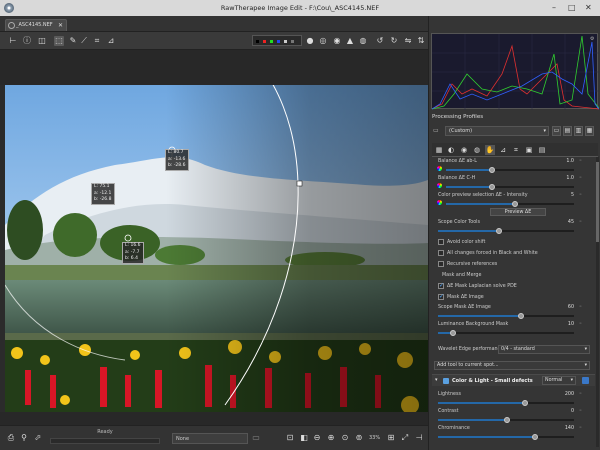 The height and width of the screenshot is (450, 600). What do you see at coordinates (36, 25) in the screenshot?
I see `image-tab: _ASC4145.NEF ✕` at bounding box center [36, 25].